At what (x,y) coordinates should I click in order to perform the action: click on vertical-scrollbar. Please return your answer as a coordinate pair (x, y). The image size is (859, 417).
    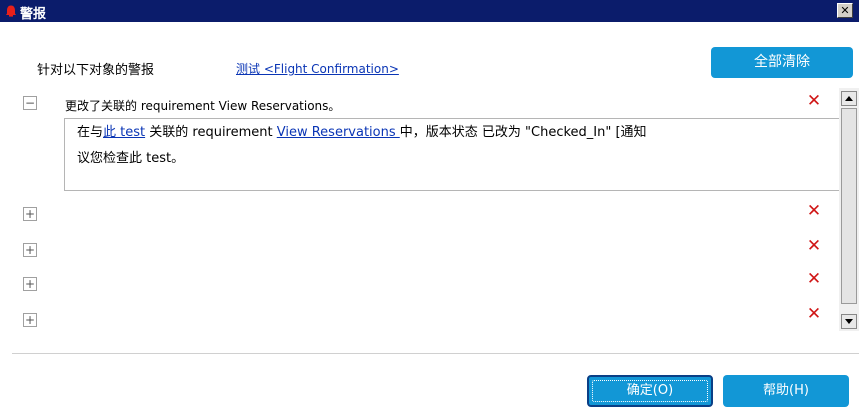
    Looking at the image, I should click on (849, 209).